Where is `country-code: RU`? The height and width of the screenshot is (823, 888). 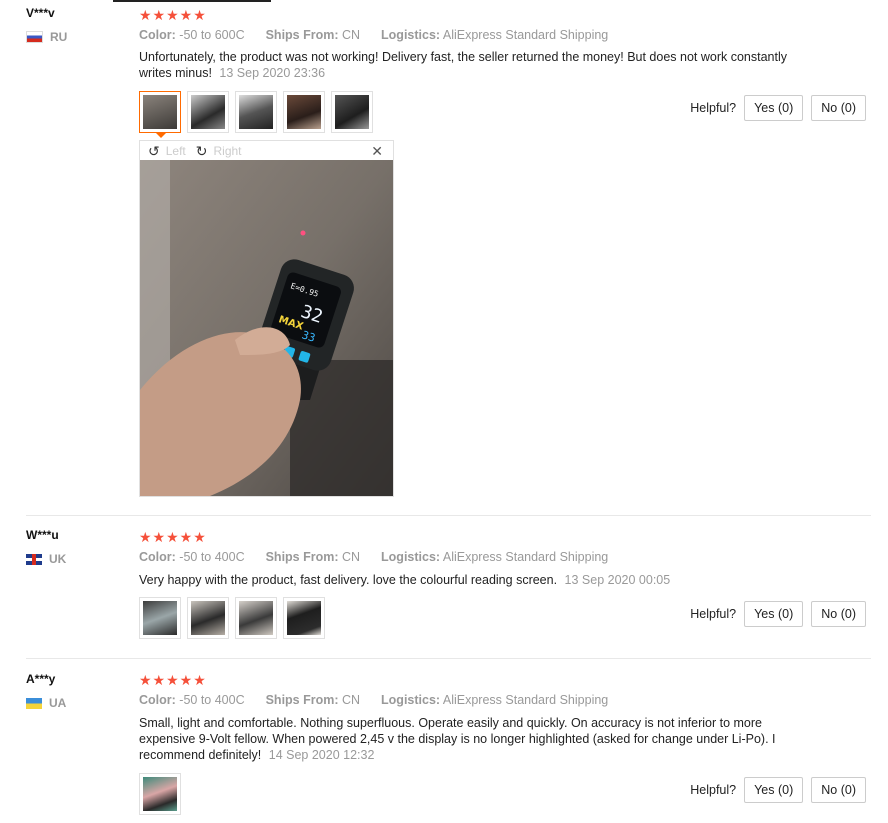 country-code: RU is located at coordinates (59, 37).